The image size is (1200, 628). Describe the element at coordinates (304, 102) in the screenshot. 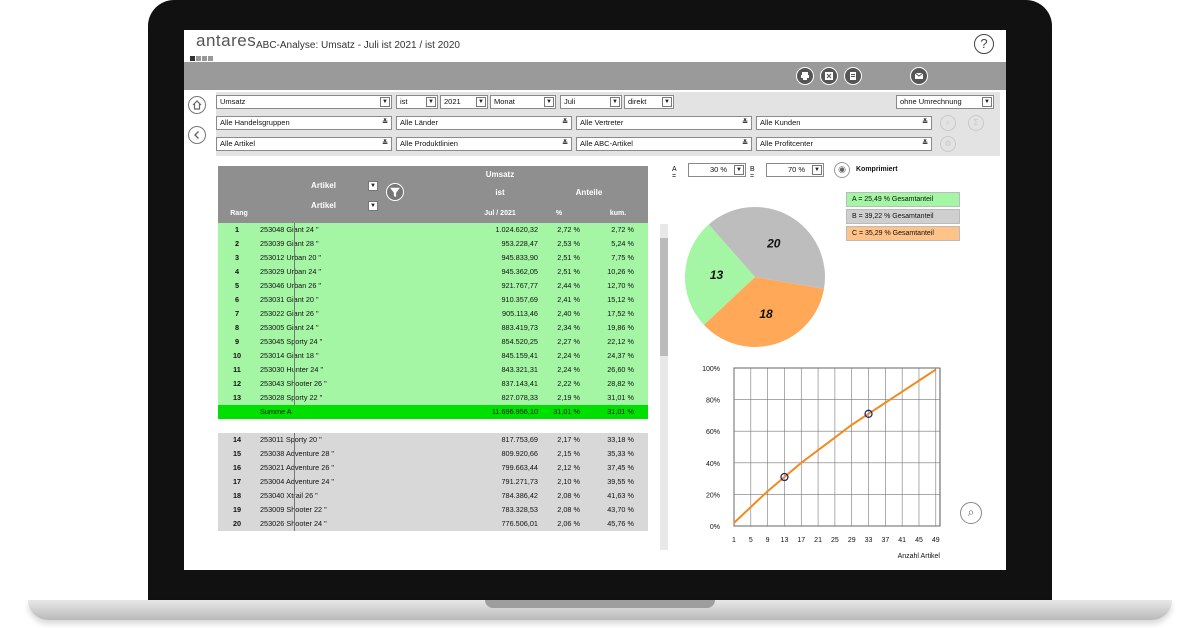

I see `measure-select: Umsatz ▼` at that location.